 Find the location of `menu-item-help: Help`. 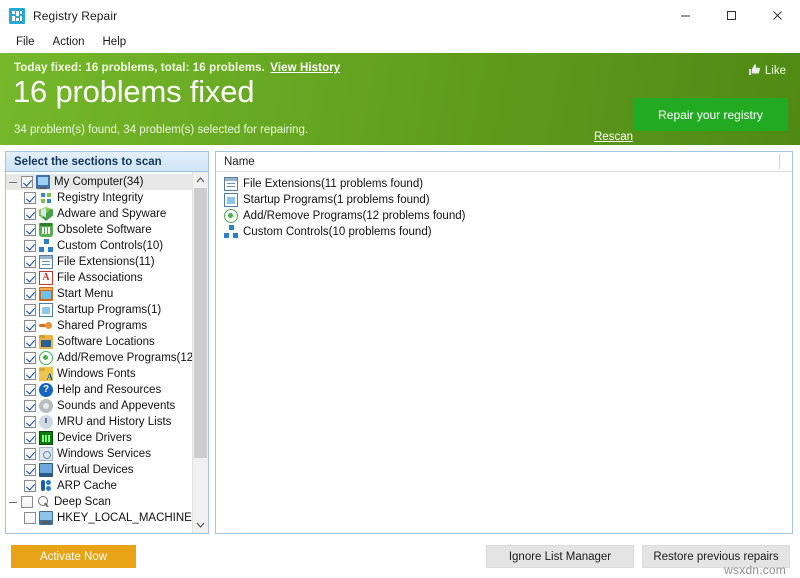

menu-item-help: Help is located at coordinates (115, 42).